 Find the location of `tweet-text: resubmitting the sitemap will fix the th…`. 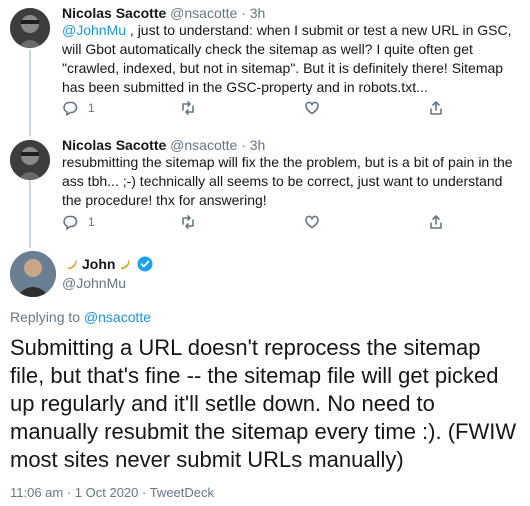

tweet-text: resubmitting the sitemap will fix the th… is located at coordinates (287, 181).